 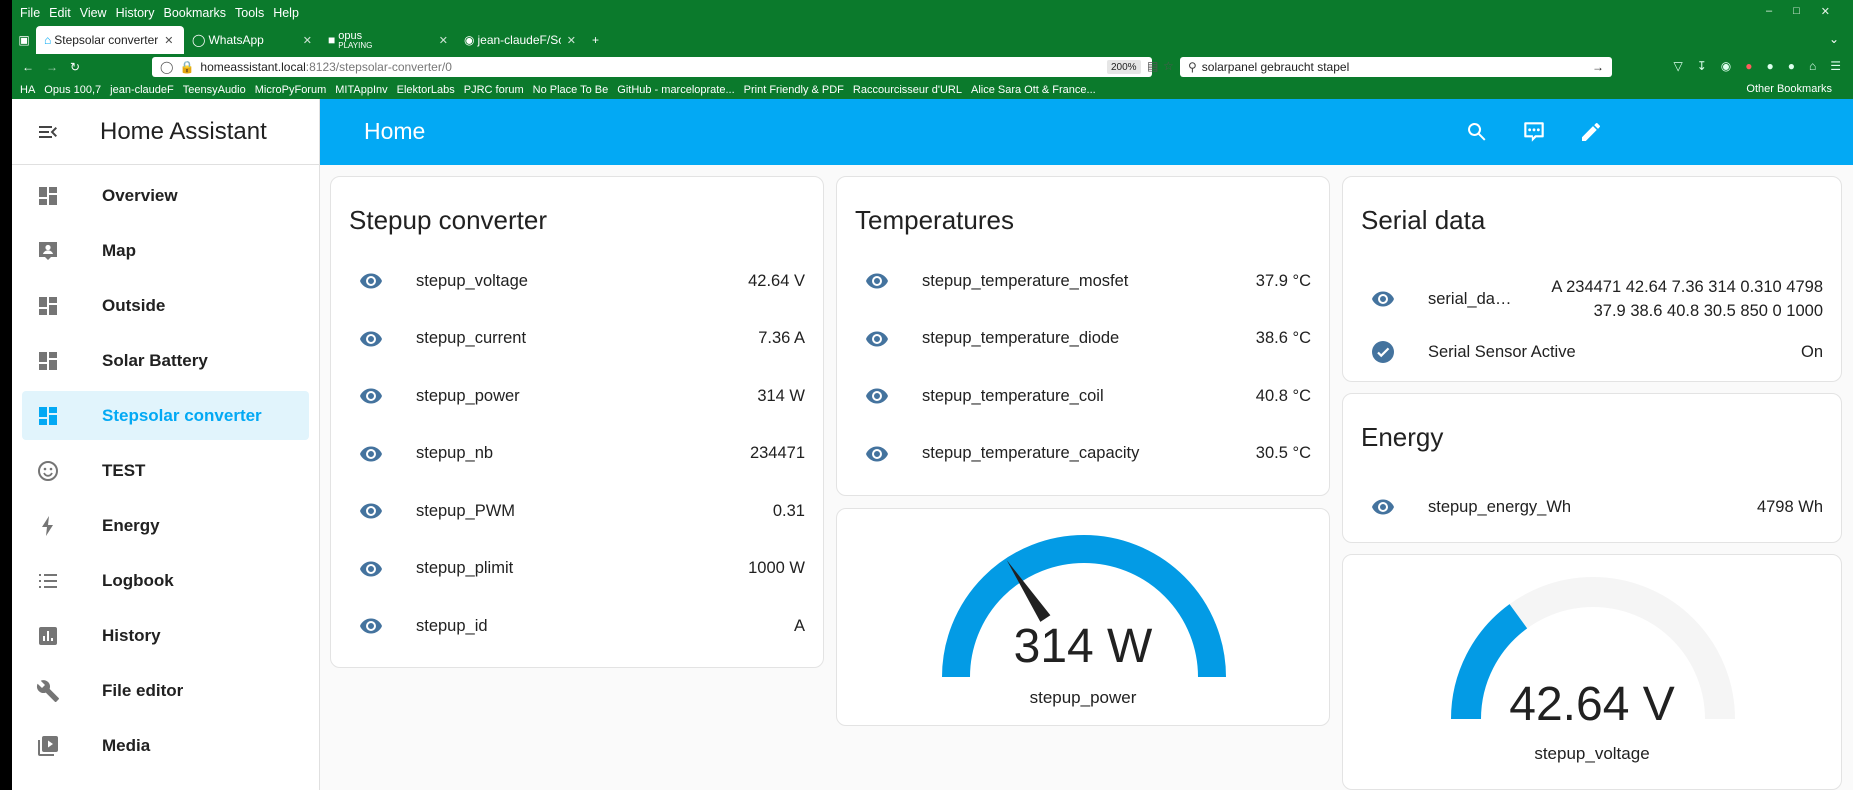 What do you see at coordinates (124, 470) in the screenshot?
I see `sidebar-item-label: TEST` at bounding box center [124, 470].